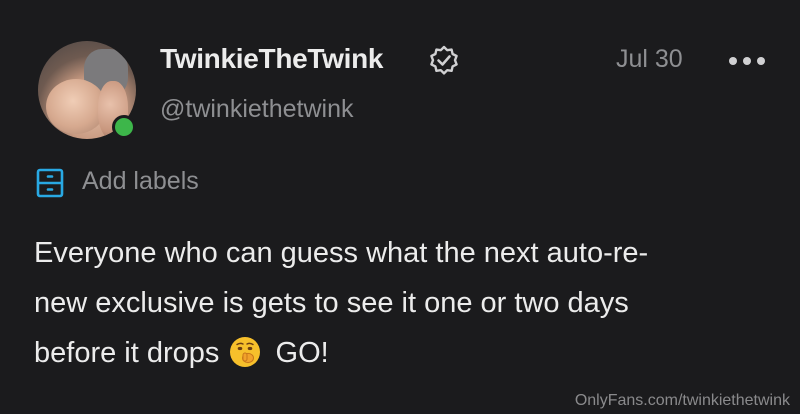 The image size is (800, 414). I want to click on labels-icon, so click(50, 183).